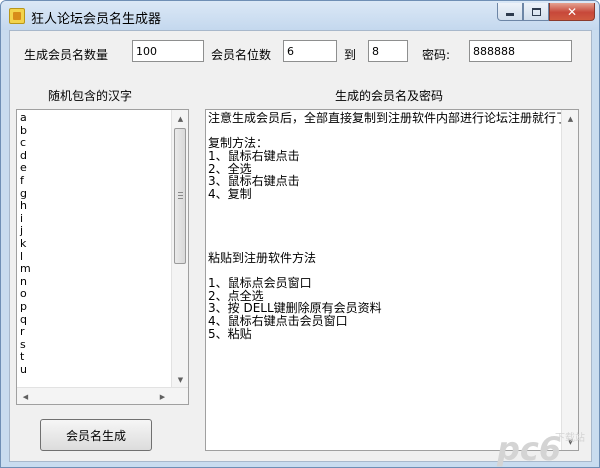 The image size is (600, 468). Describe the element at coordinates (436, 55) in the screenshot. I see `password-label: 密码:` at that location.